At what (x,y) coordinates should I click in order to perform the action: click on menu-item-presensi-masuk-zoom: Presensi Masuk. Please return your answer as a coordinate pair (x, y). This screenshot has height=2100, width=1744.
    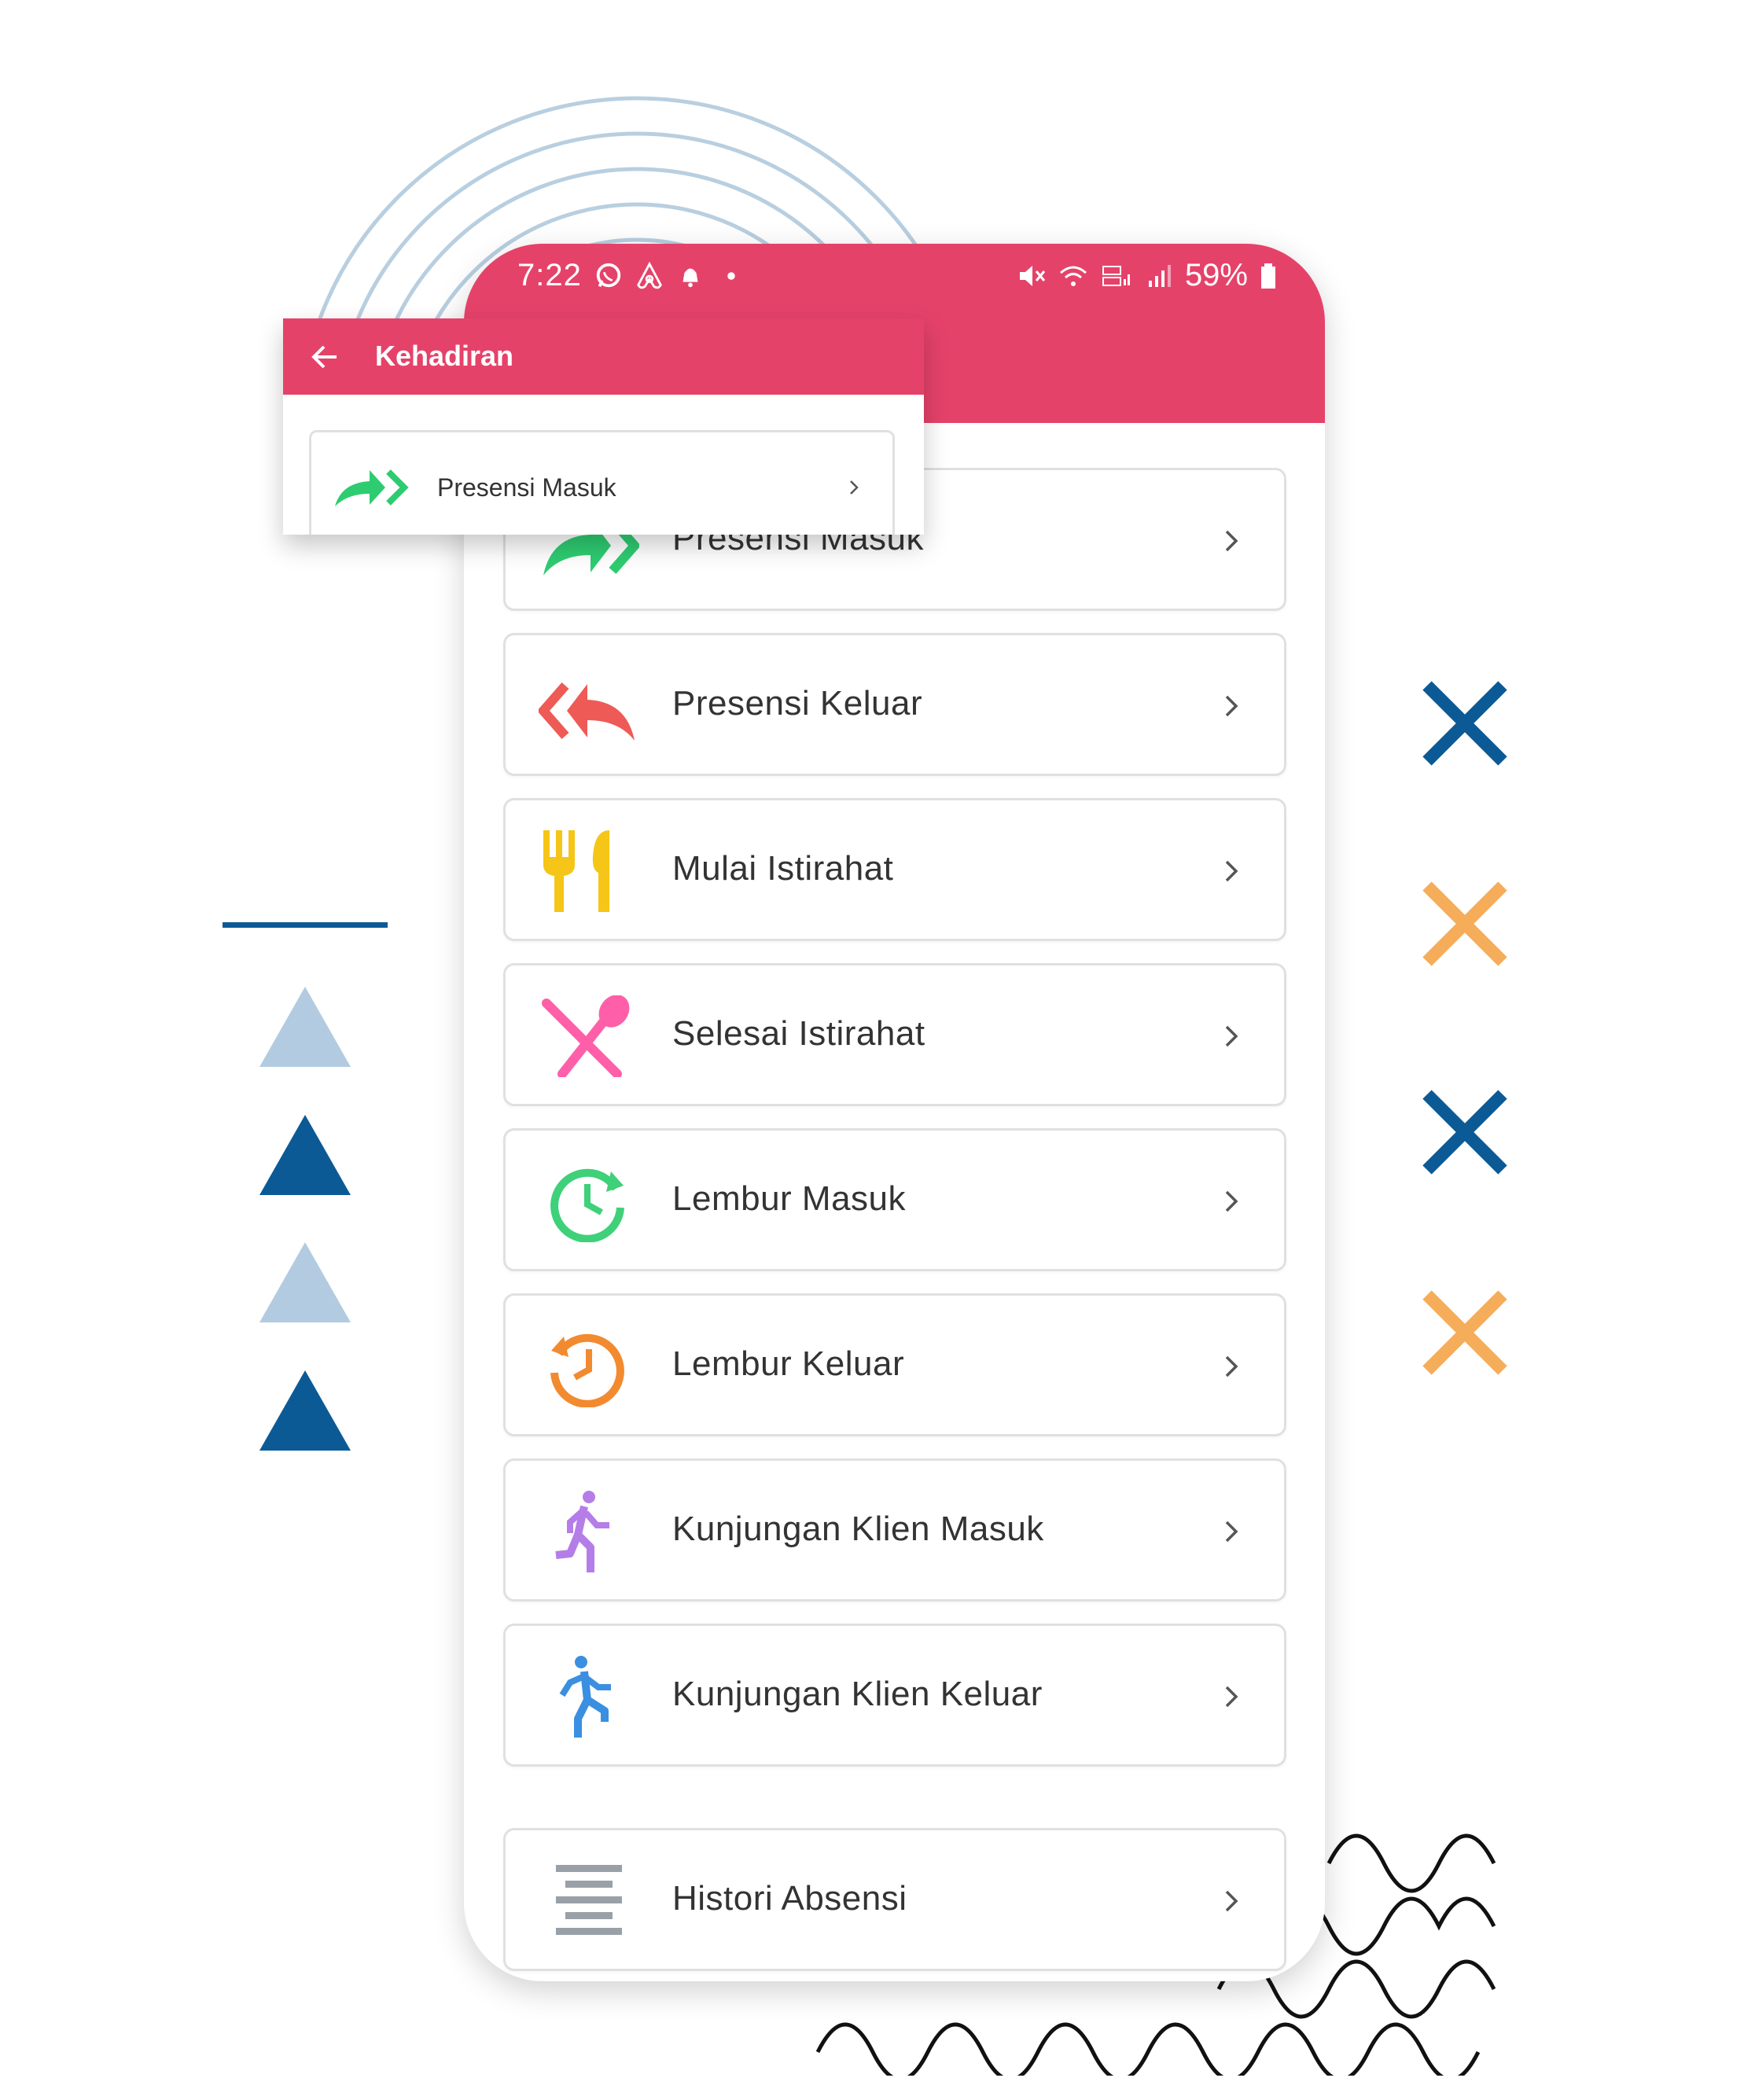
    Looking at the image, I should click on (602, 482).